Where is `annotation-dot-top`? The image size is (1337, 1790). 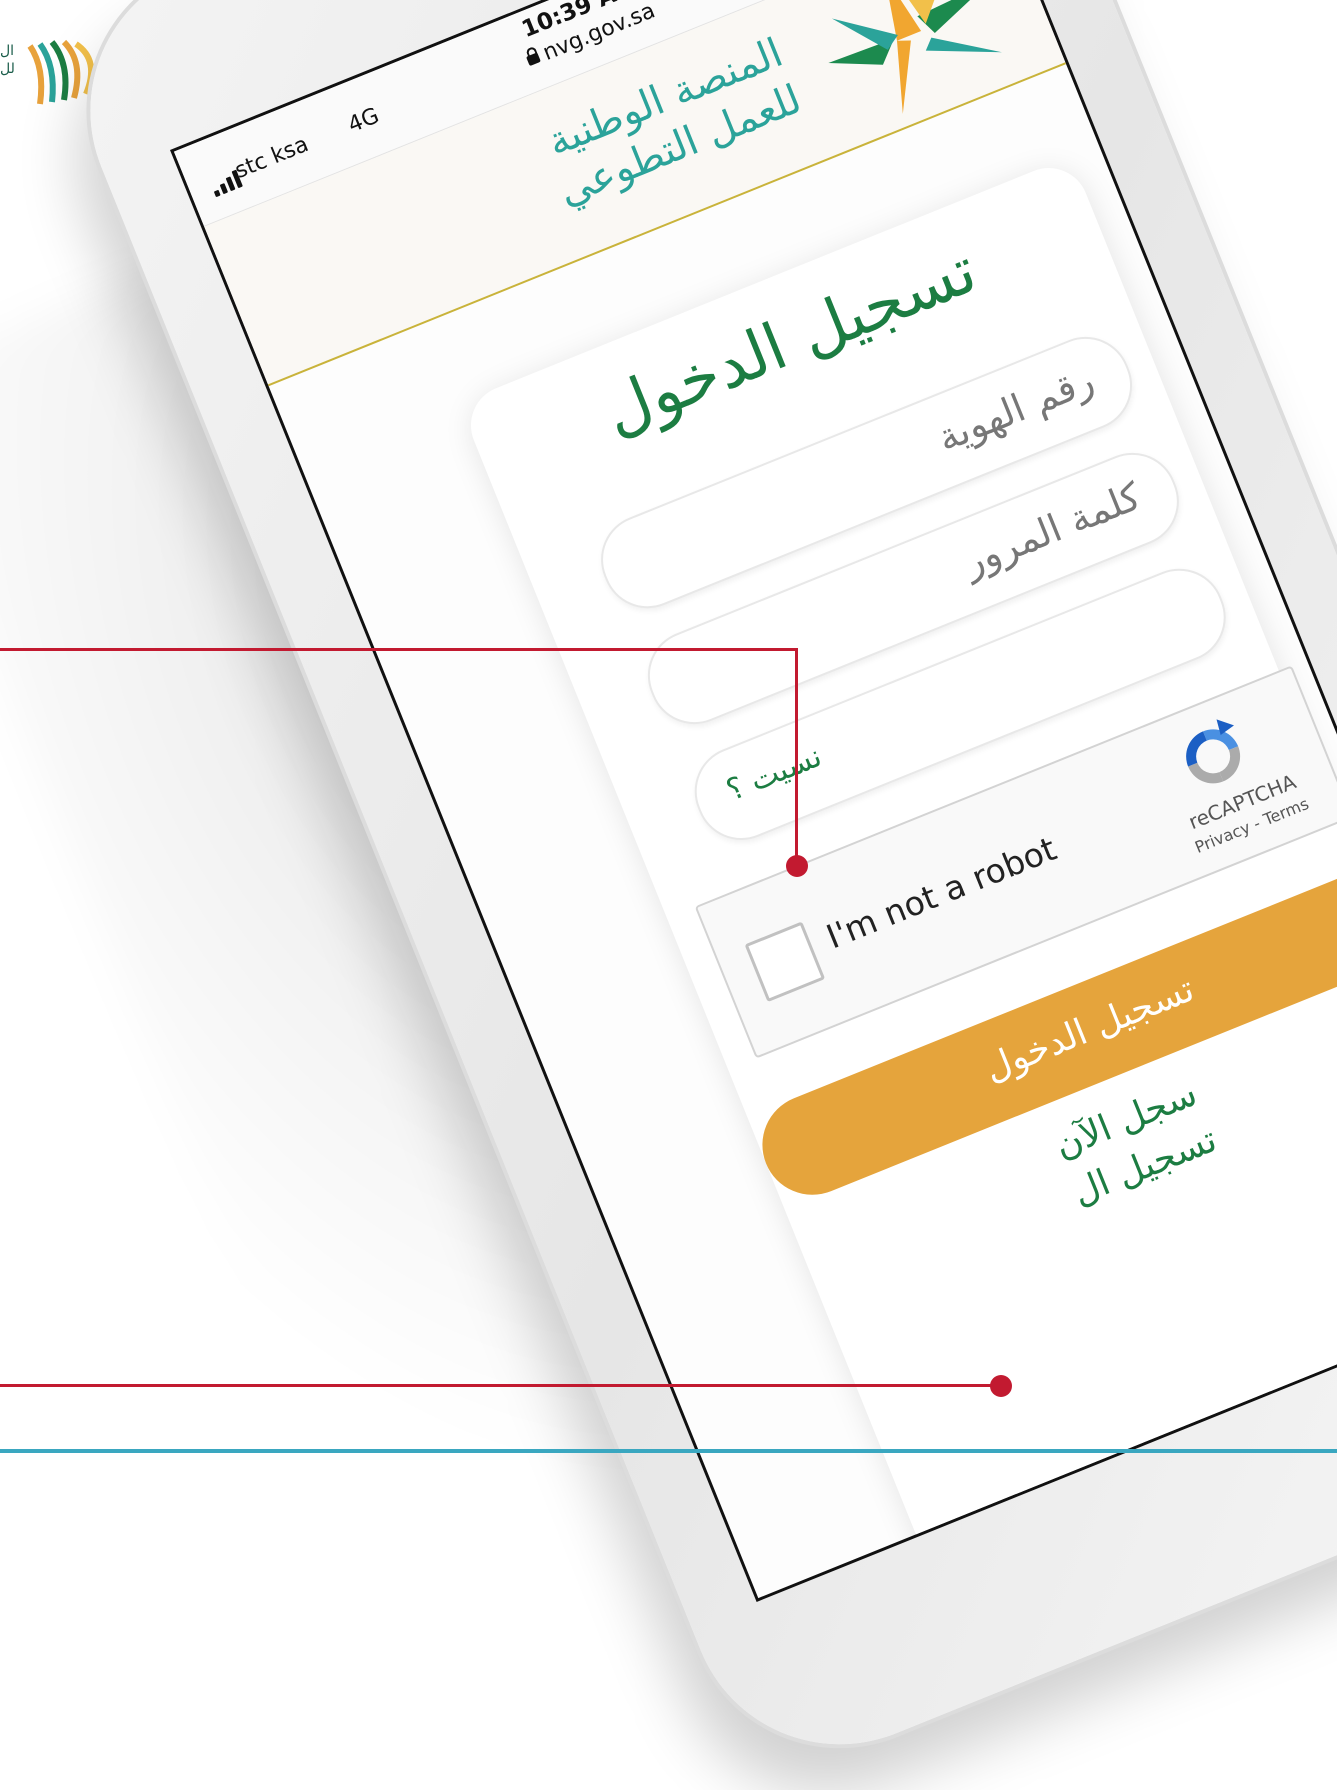
annotation-dot-top is located at coordinates (797, 866).